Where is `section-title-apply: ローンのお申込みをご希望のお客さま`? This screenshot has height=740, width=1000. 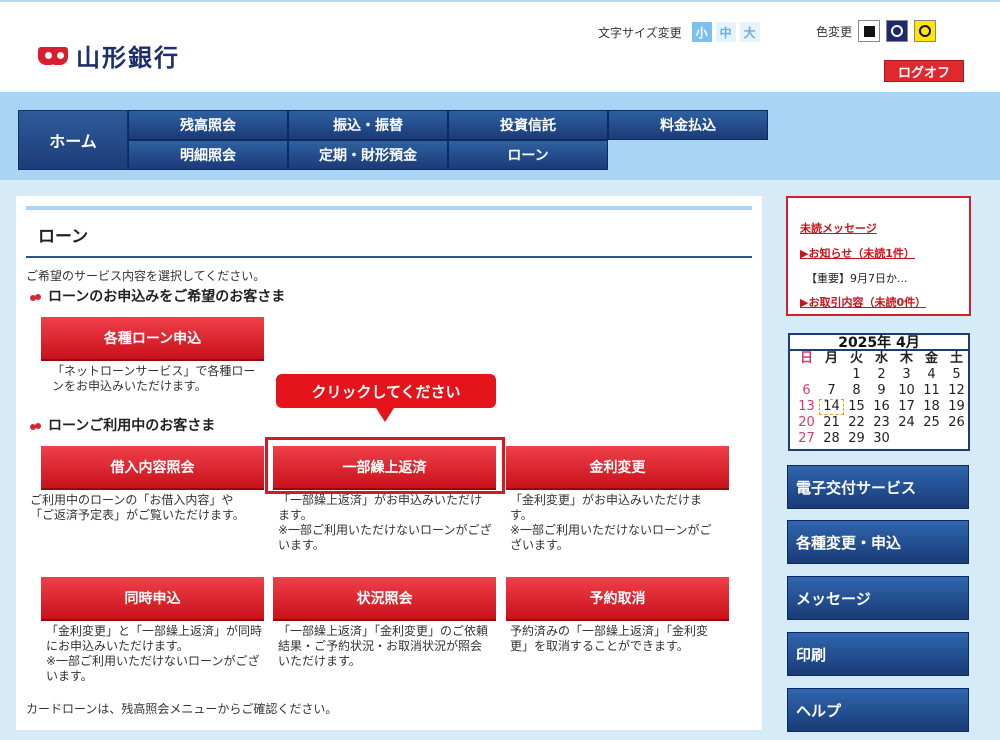
section-title-apply: ローンのお申込みをご希望のお客さま is located at coordinates (157, 296).